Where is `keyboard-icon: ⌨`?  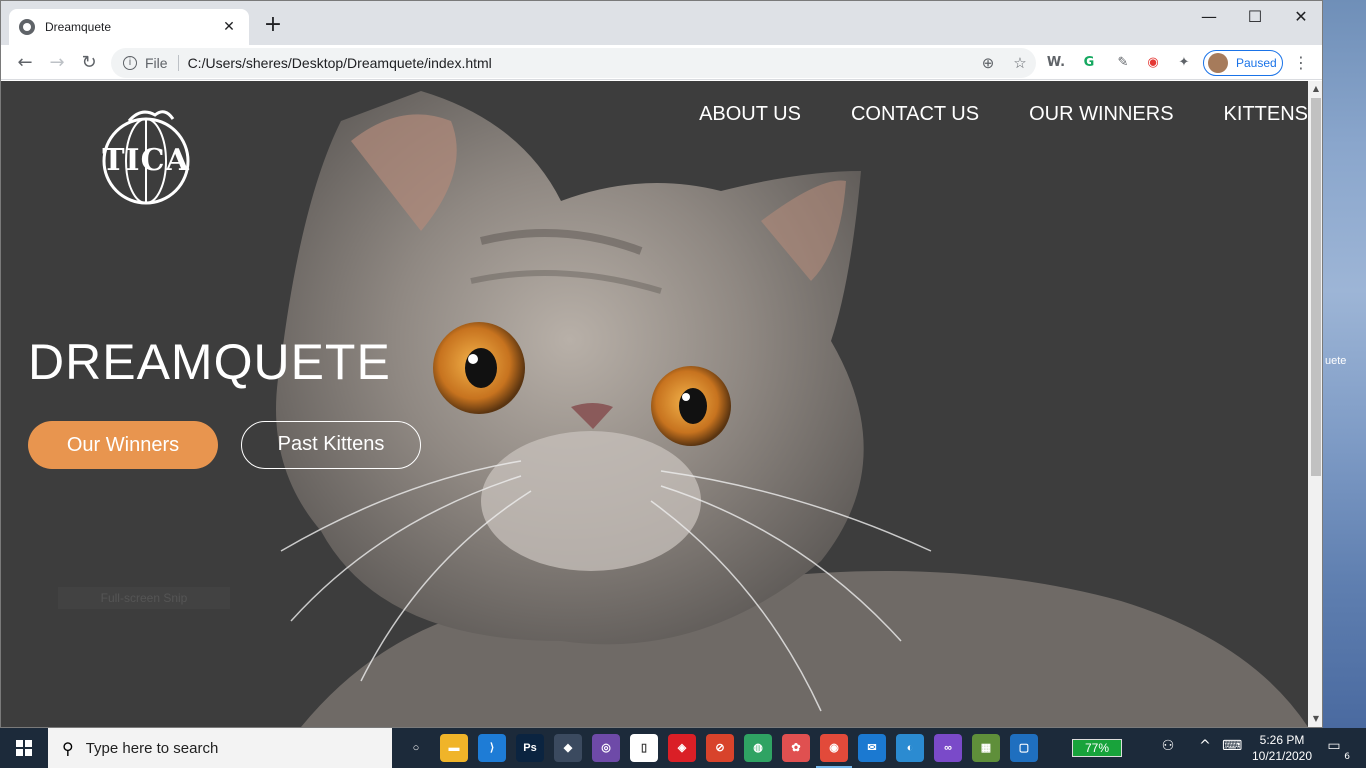
keyboard-icon: ⌨ is located at coordinates (1232, 746).